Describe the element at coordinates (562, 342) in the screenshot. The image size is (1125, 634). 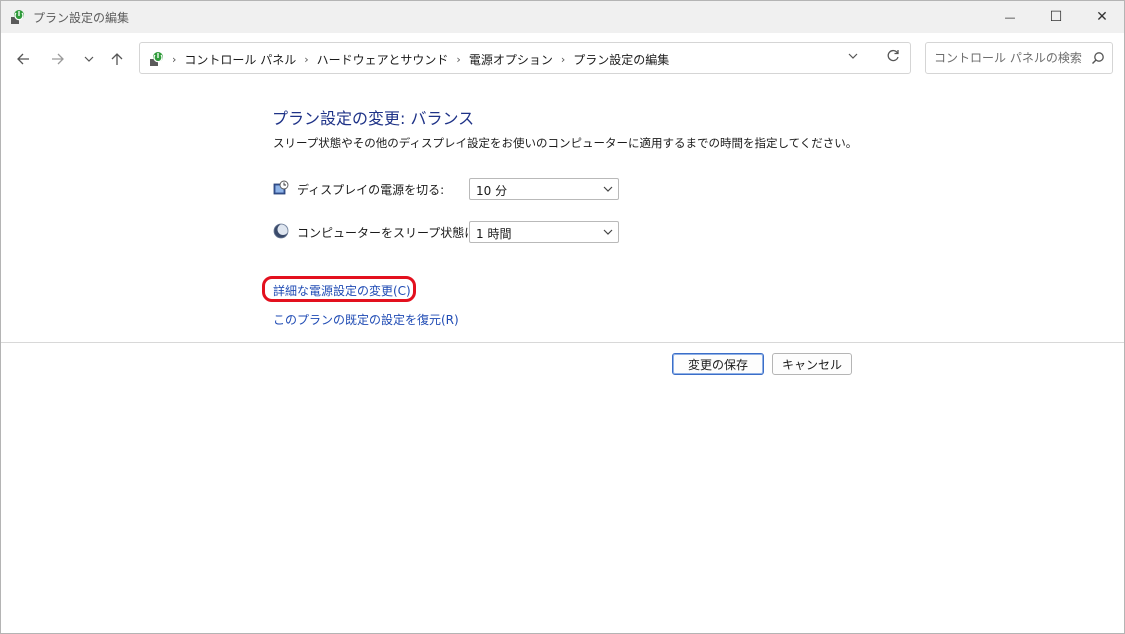
I see `divider` at that location.